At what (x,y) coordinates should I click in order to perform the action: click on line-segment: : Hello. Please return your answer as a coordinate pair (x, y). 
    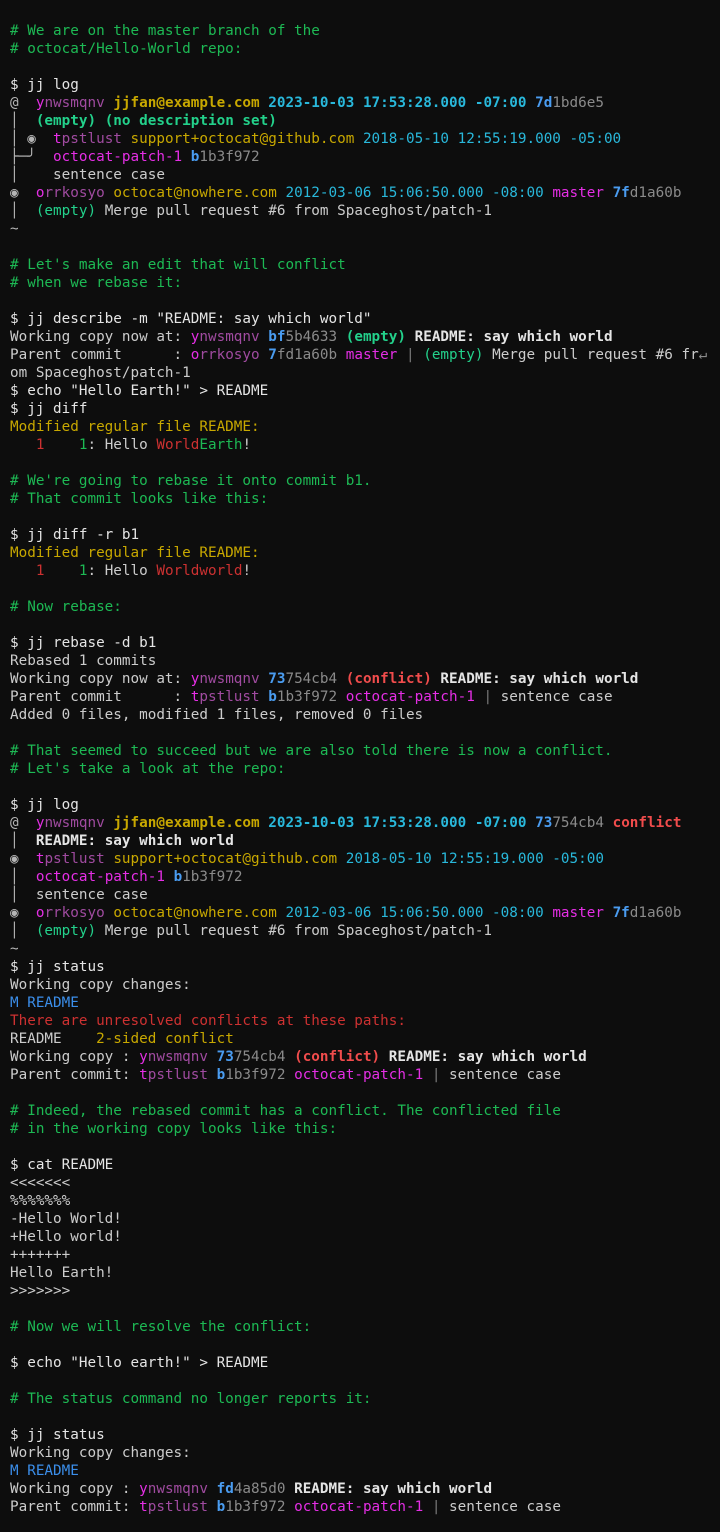
    Looking at the image, I should click on (122, 571).